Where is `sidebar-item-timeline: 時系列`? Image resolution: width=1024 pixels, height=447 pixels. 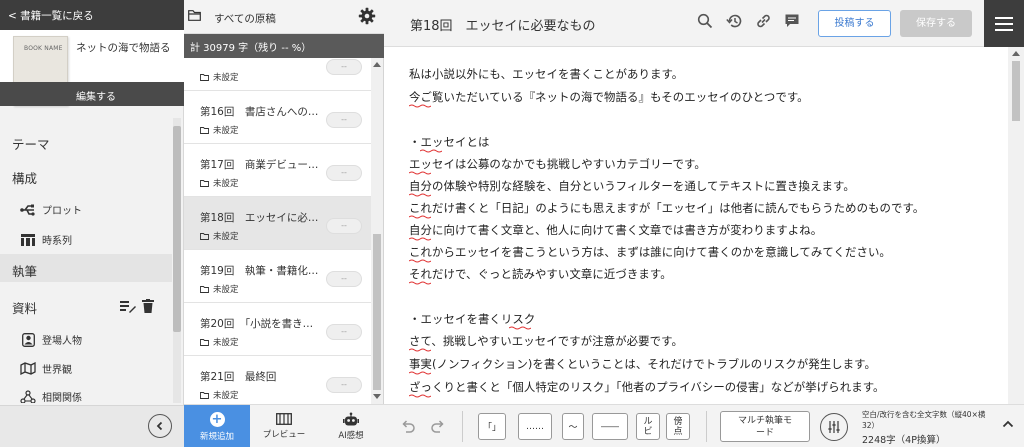 sidebar-item-timeline: 時系列 is located at coordinates (46, 239).